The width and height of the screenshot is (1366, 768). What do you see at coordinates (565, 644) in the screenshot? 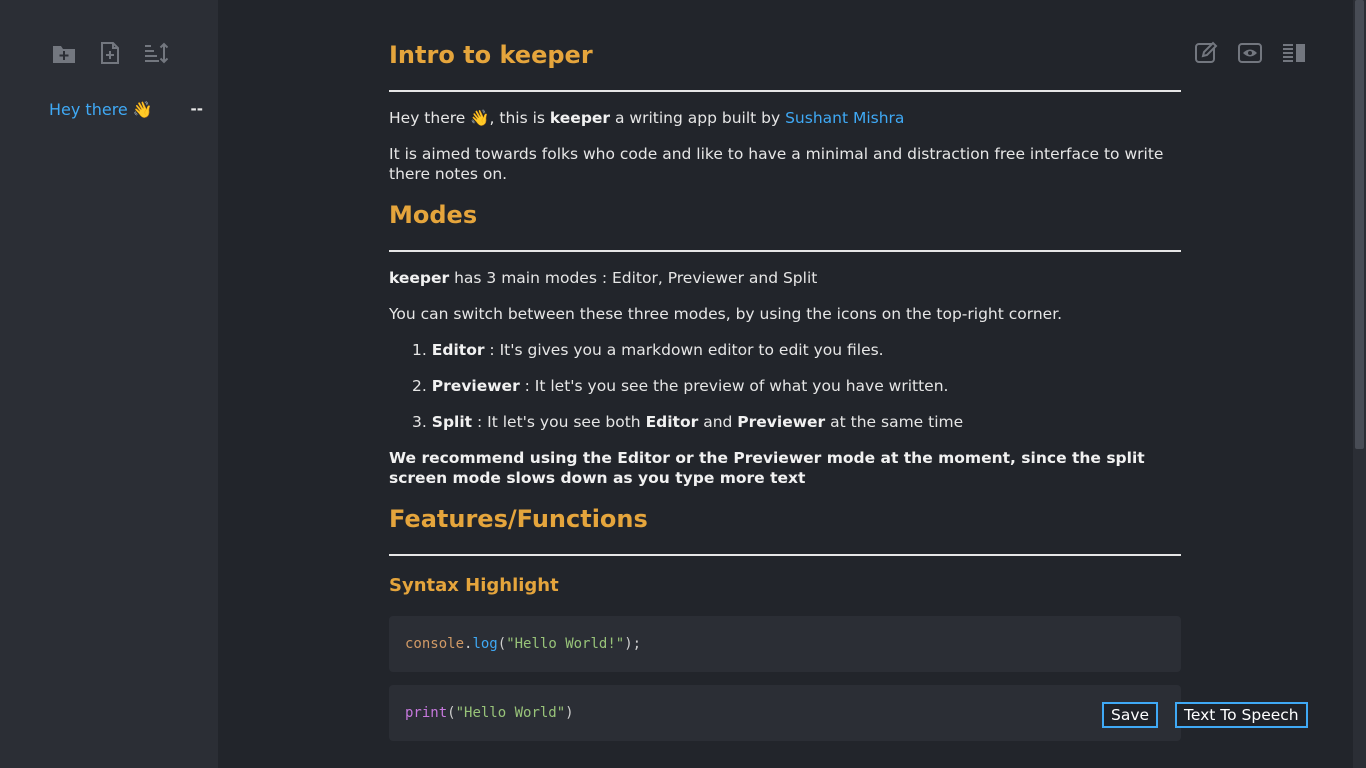
I see `code-token: "Hello World!"` at bounding box center [565, 644].